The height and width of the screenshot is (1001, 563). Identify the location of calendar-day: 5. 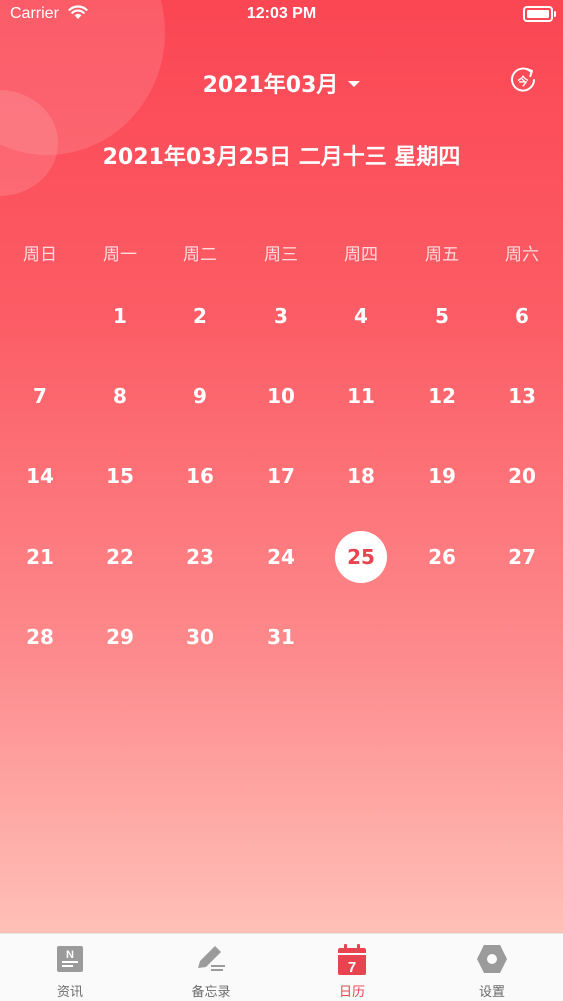
(442, 316).